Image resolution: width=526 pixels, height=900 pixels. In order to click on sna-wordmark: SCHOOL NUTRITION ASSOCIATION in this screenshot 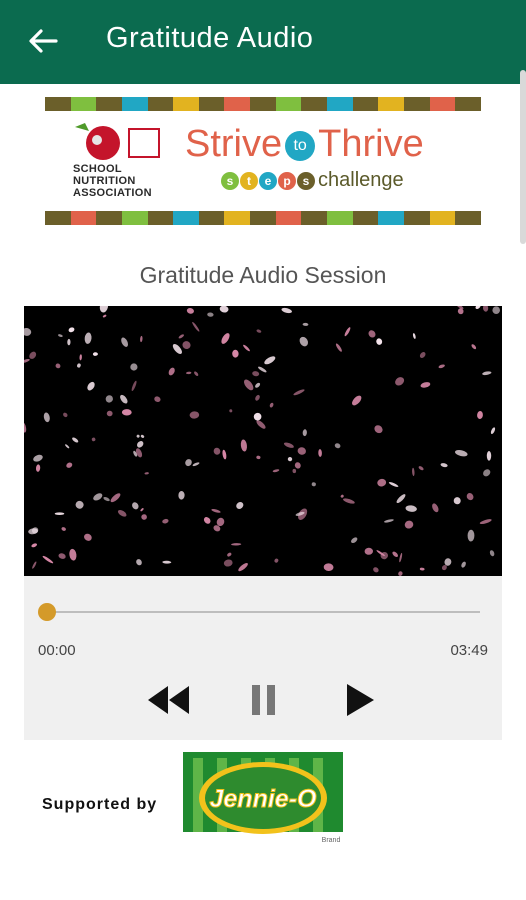, I will do `click(112, 181)`.